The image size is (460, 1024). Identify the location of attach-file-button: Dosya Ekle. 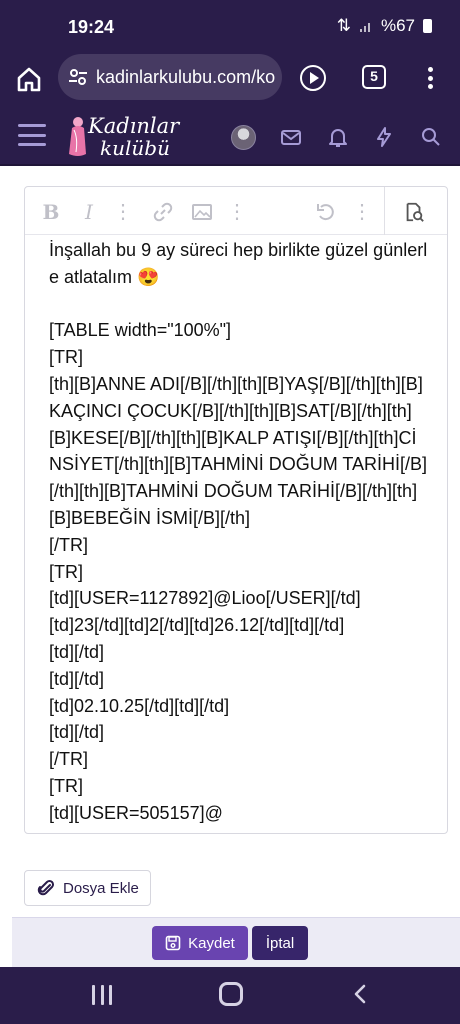
(87, 888).